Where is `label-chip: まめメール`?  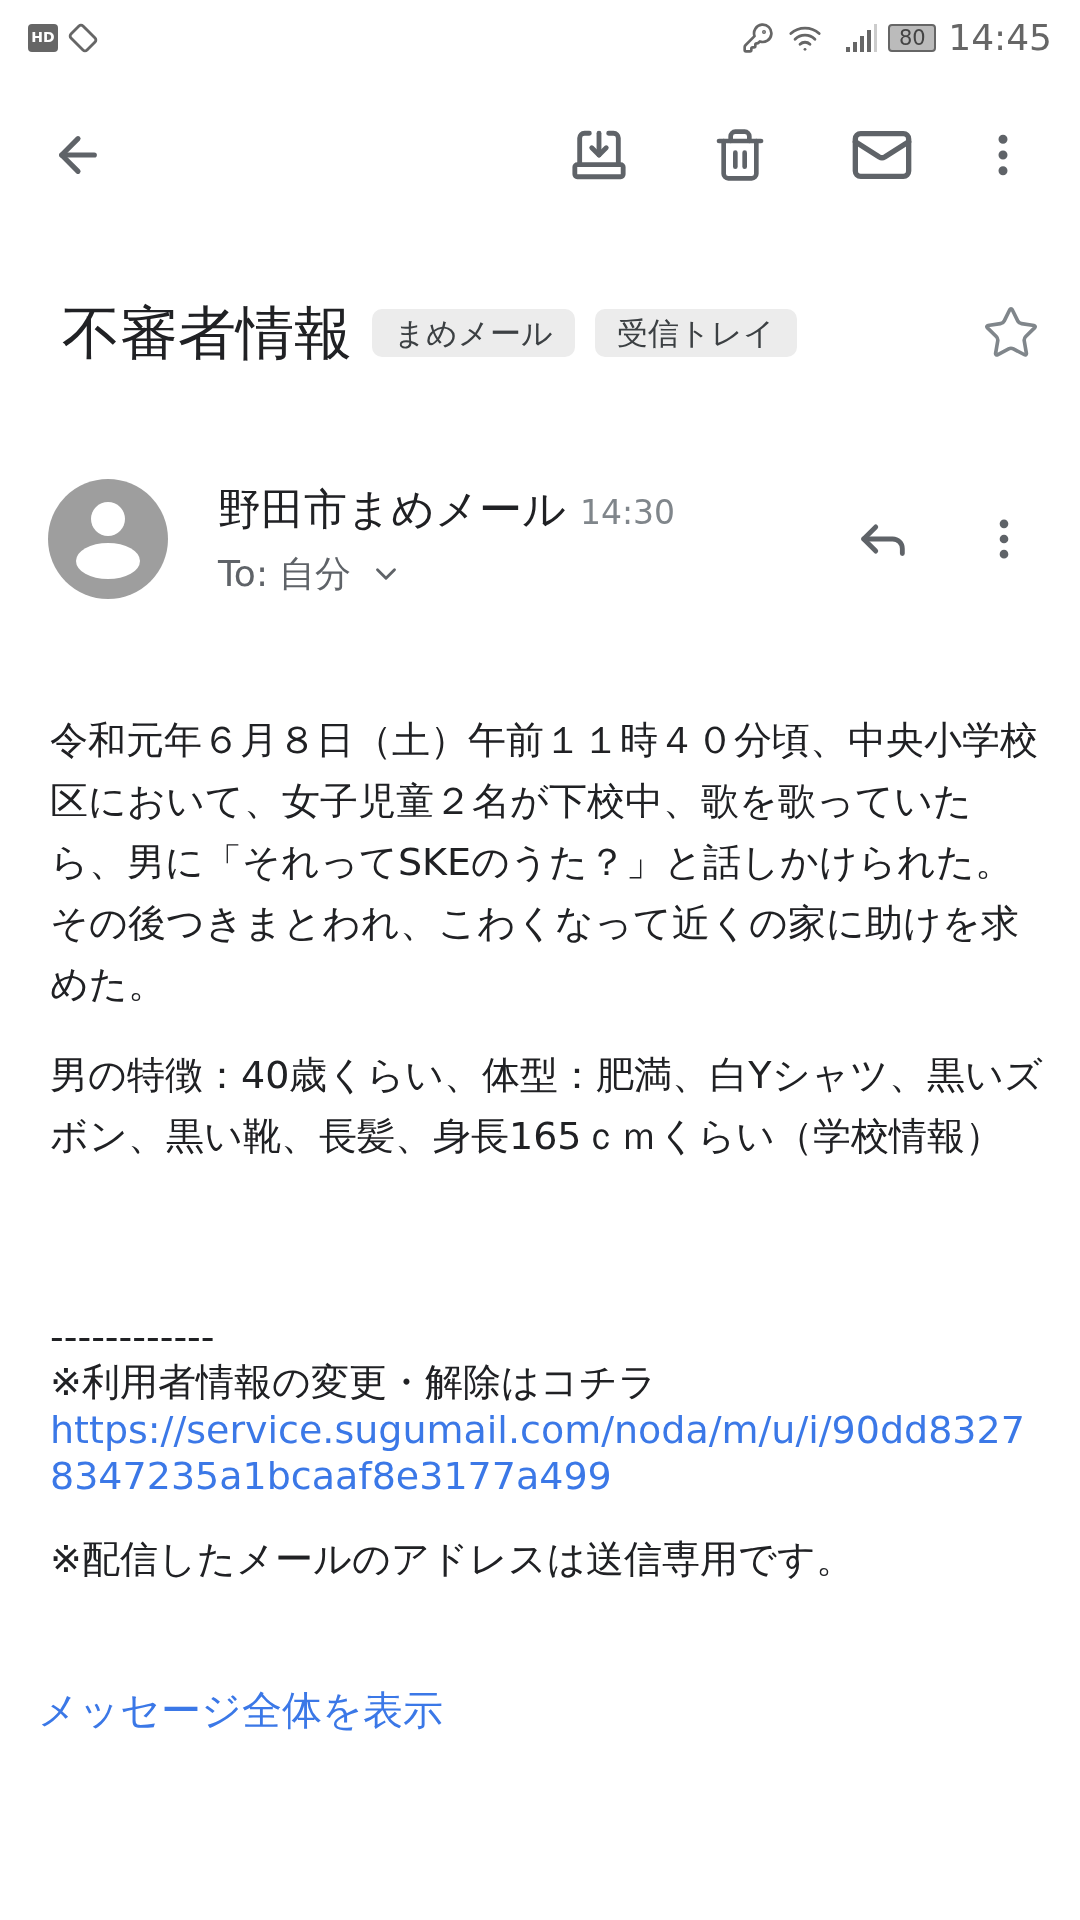
label-chip: まめメール is located at coordinates (473, 333).